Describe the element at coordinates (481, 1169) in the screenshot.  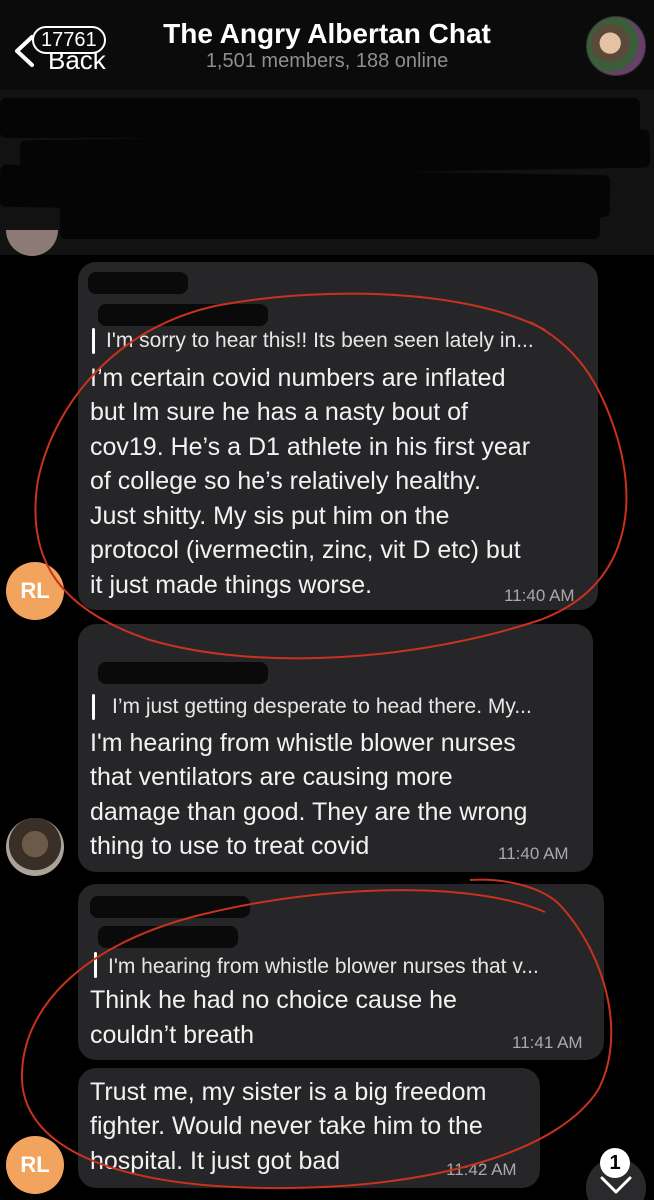
I see `message-time: 11:42 AM` at that location.